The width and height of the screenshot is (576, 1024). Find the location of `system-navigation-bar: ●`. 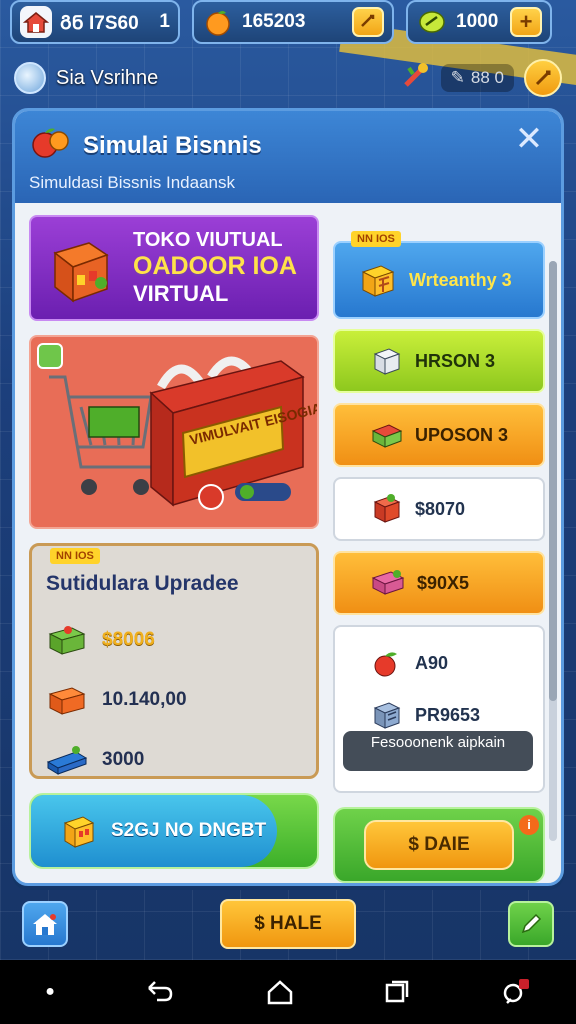

system-navigation-bar: ● is located at coordinates (288, 992).